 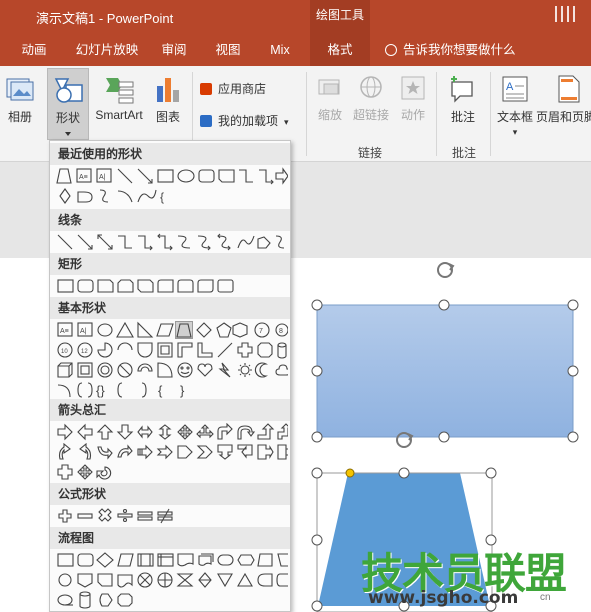 What do you see at coordinates (170, 264) in the screenshot?
I see `section-rectangles: 矩形` at bounding box center [170, 264].